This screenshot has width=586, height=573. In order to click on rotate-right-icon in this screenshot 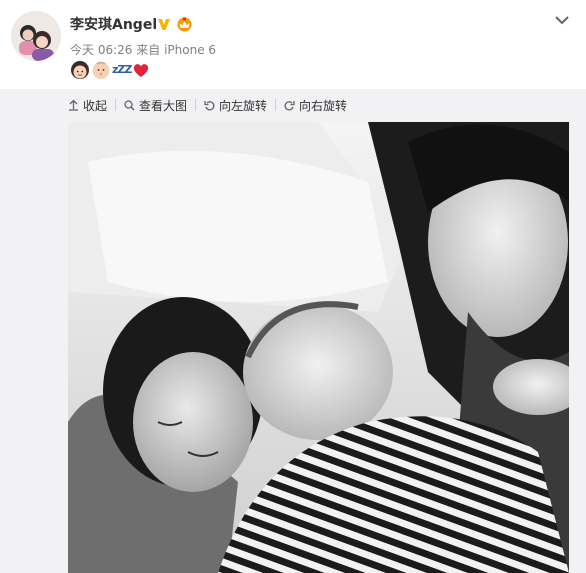, I will do `click(289, 105)`.